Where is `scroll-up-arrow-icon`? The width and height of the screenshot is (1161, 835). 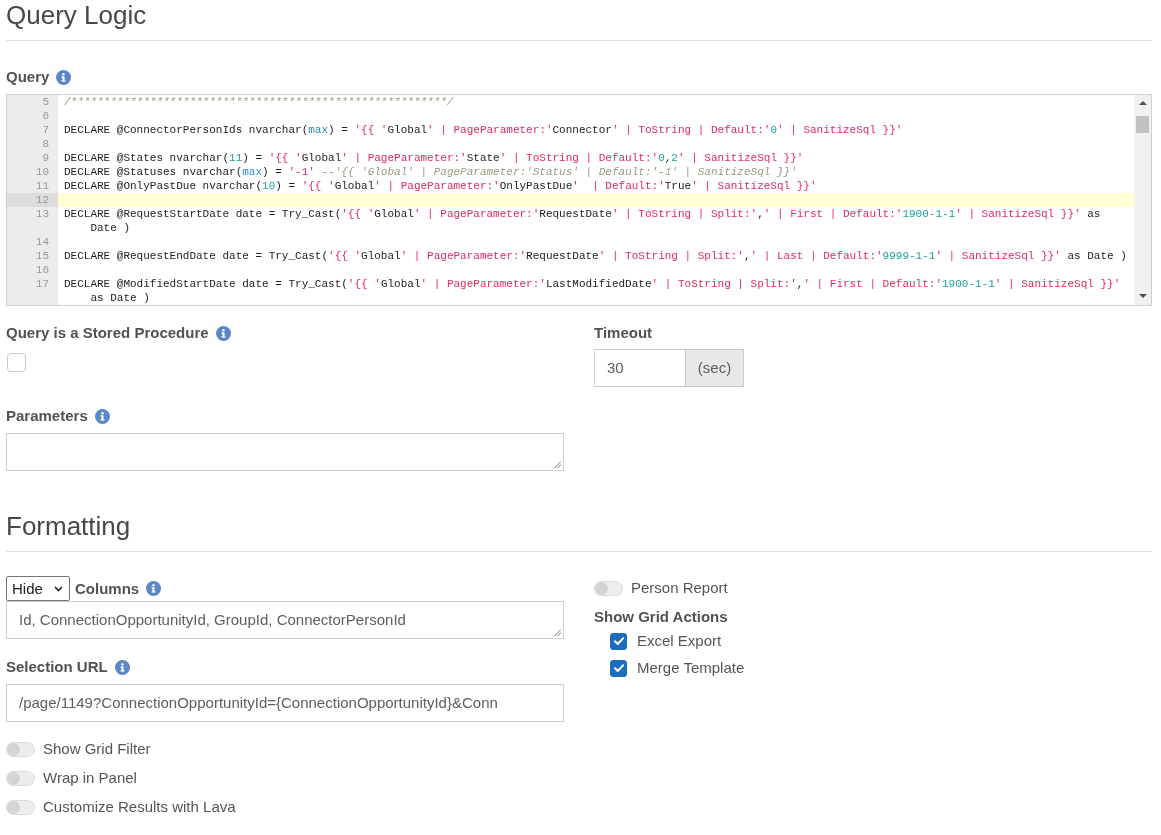 scroll-up-arrow-icon is located at coordinates (1142, 103).